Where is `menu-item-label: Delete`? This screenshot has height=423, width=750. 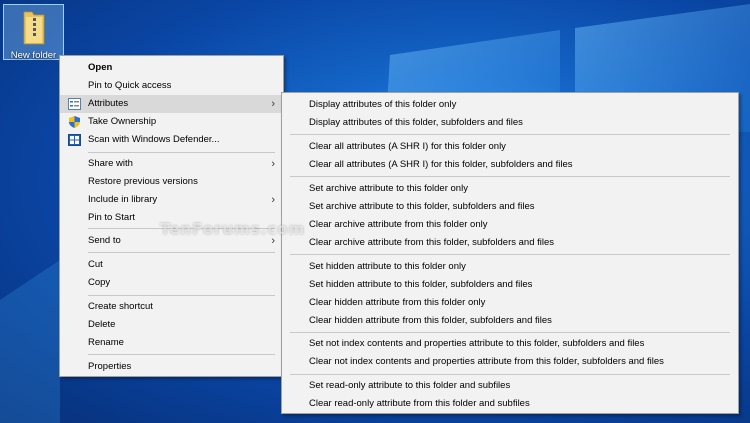
menu-item-label: Delete is located at coordinates (102, 324).